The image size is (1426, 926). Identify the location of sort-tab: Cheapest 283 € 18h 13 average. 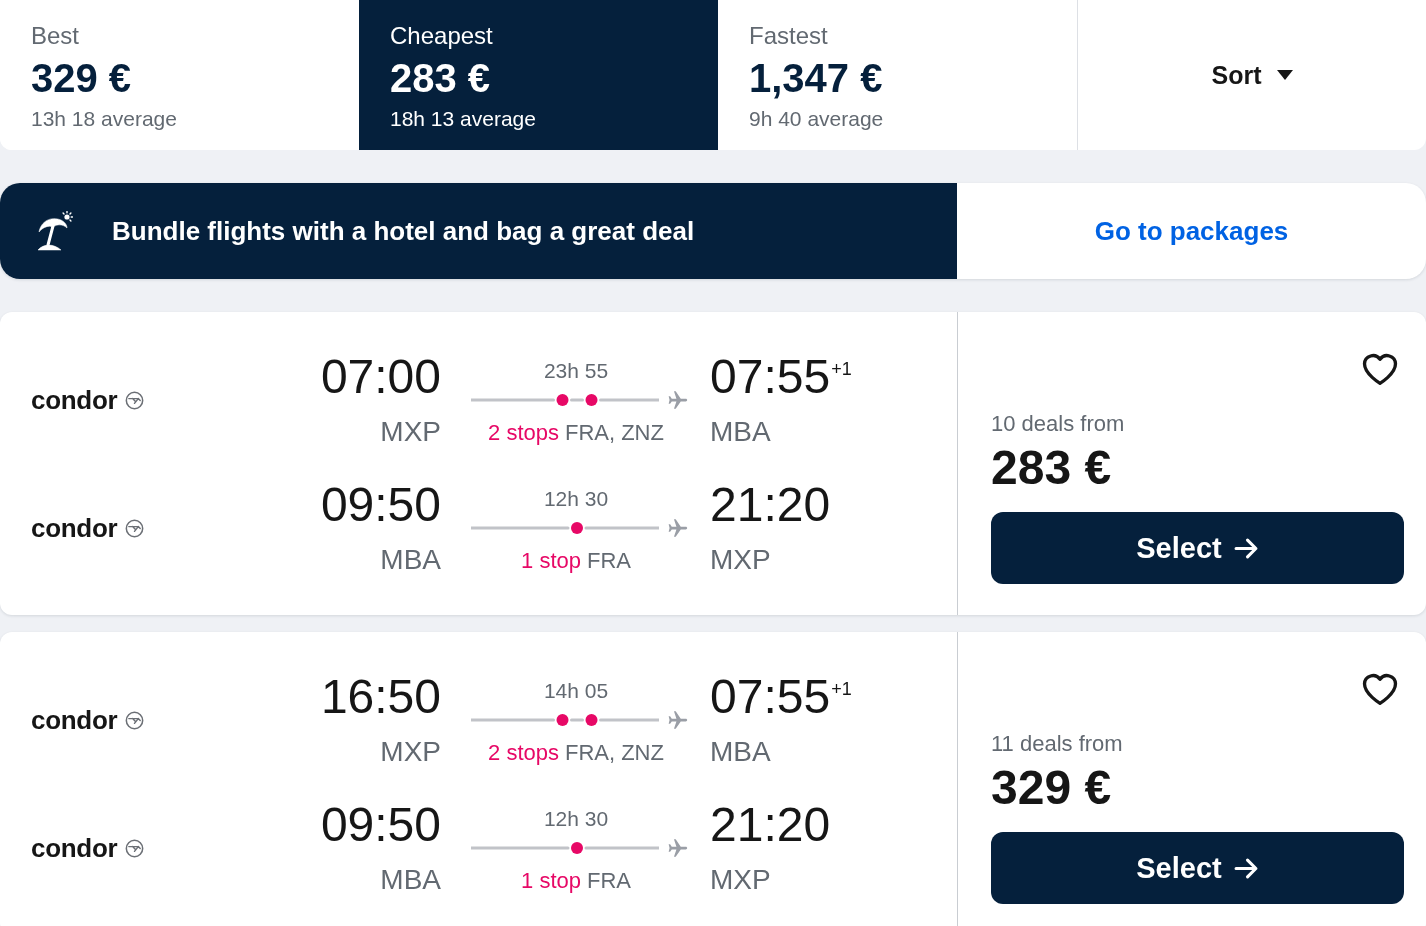
(538, 75).